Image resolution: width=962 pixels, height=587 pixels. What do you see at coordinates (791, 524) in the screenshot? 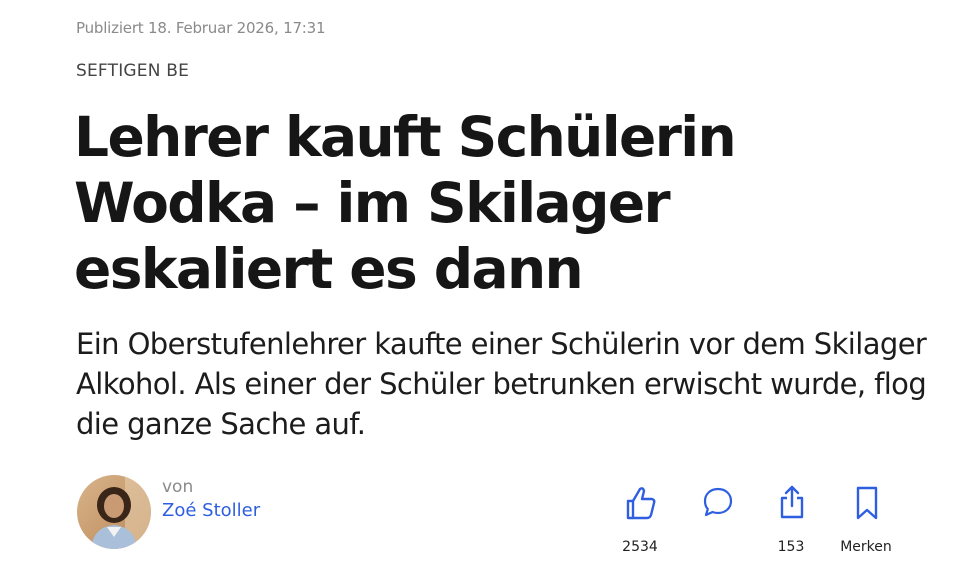
I see `share-button: 153` at bounding box center [791, 524].